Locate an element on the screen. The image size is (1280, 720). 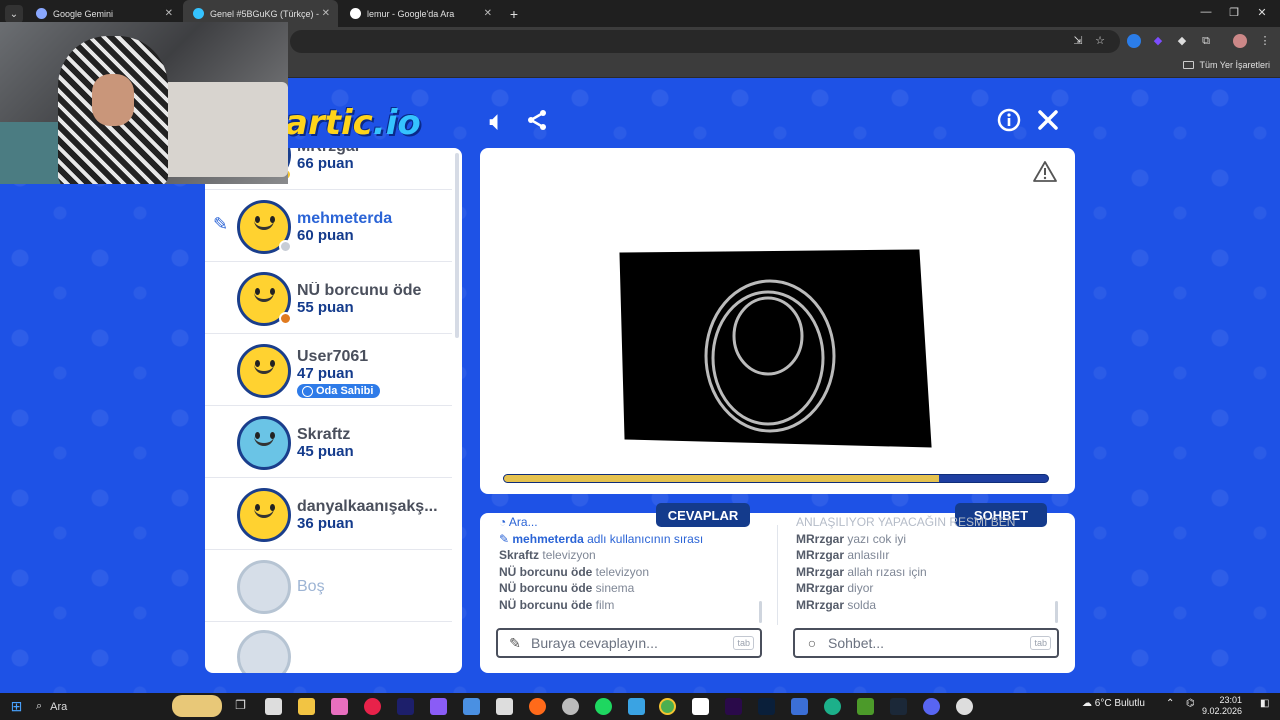
tab-search-icon: ⌄ is located at coordinates (14, 14).